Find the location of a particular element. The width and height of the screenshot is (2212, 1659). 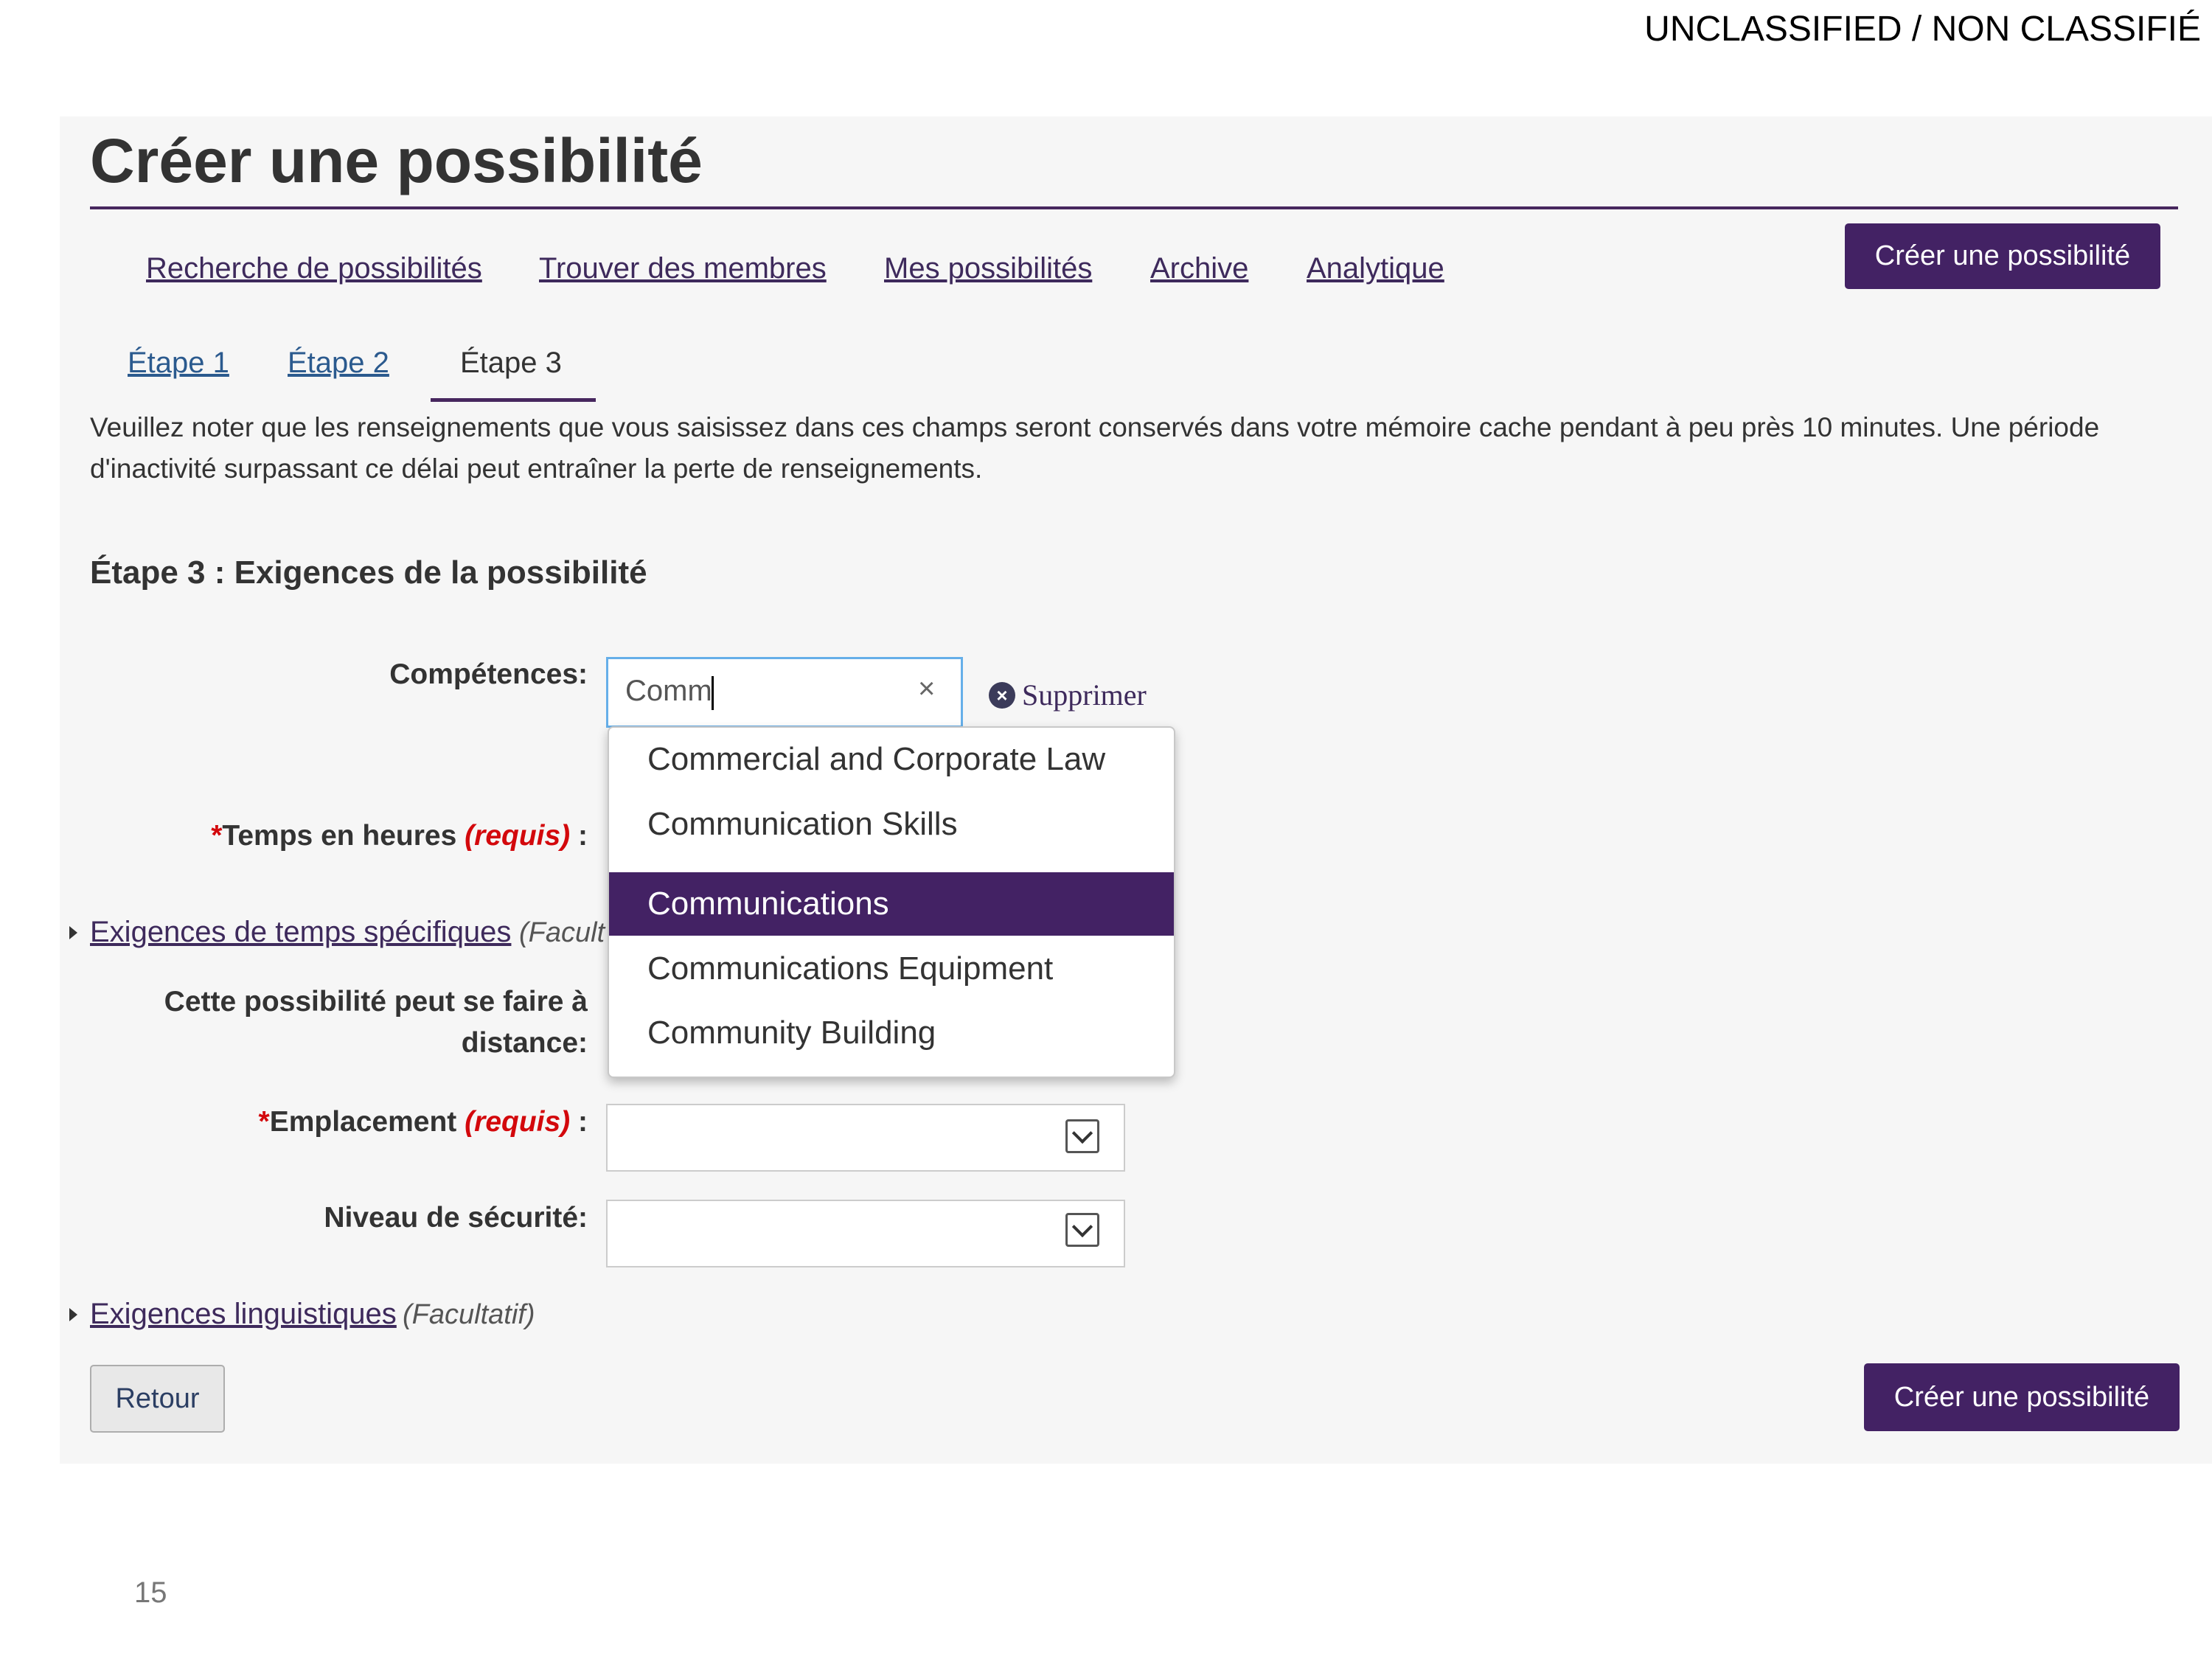

optional-marker: (Facultatif) is located at coordinates (469, 1314).